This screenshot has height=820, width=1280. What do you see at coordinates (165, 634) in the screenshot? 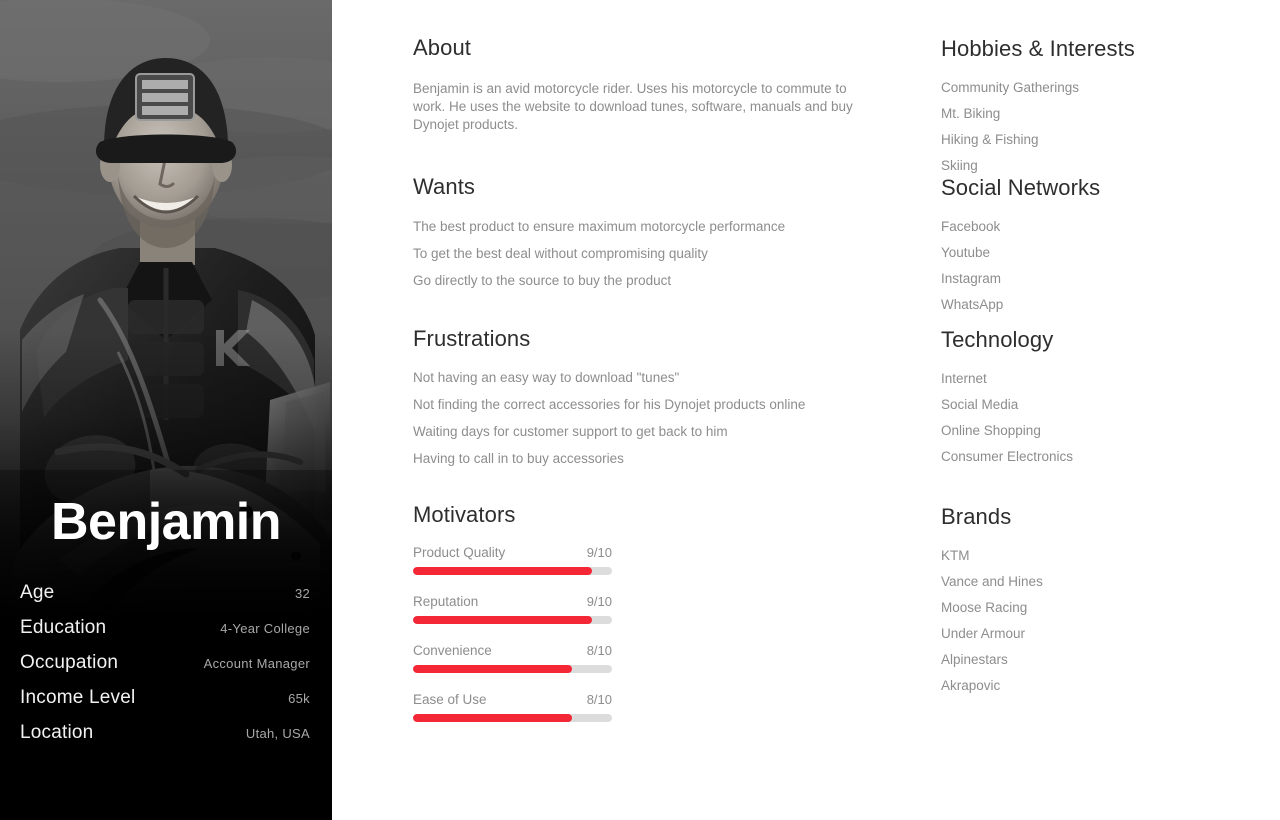
I see `stat-row: Education 4-Year College` at bounding box center [165, 634].